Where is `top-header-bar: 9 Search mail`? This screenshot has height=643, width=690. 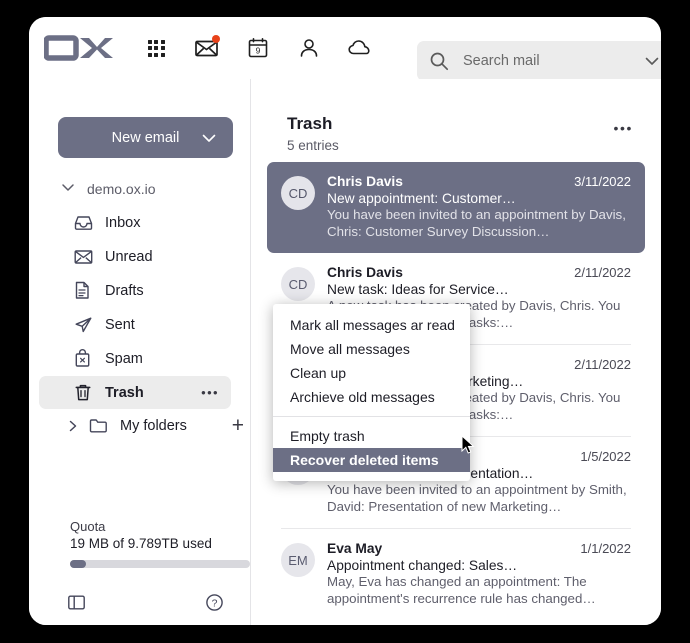
top-header-bar: 9 Search mail is located at coordinates (345, 49).